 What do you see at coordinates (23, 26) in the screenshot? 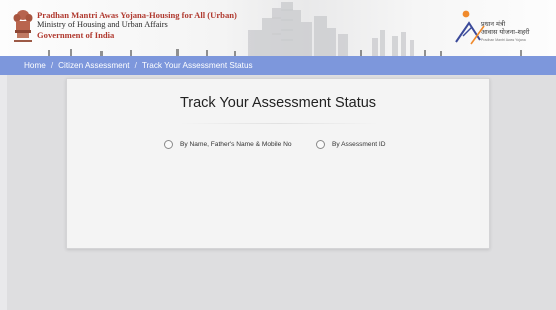
I see `state-emblem-icon` at bounding box center [23, 26].